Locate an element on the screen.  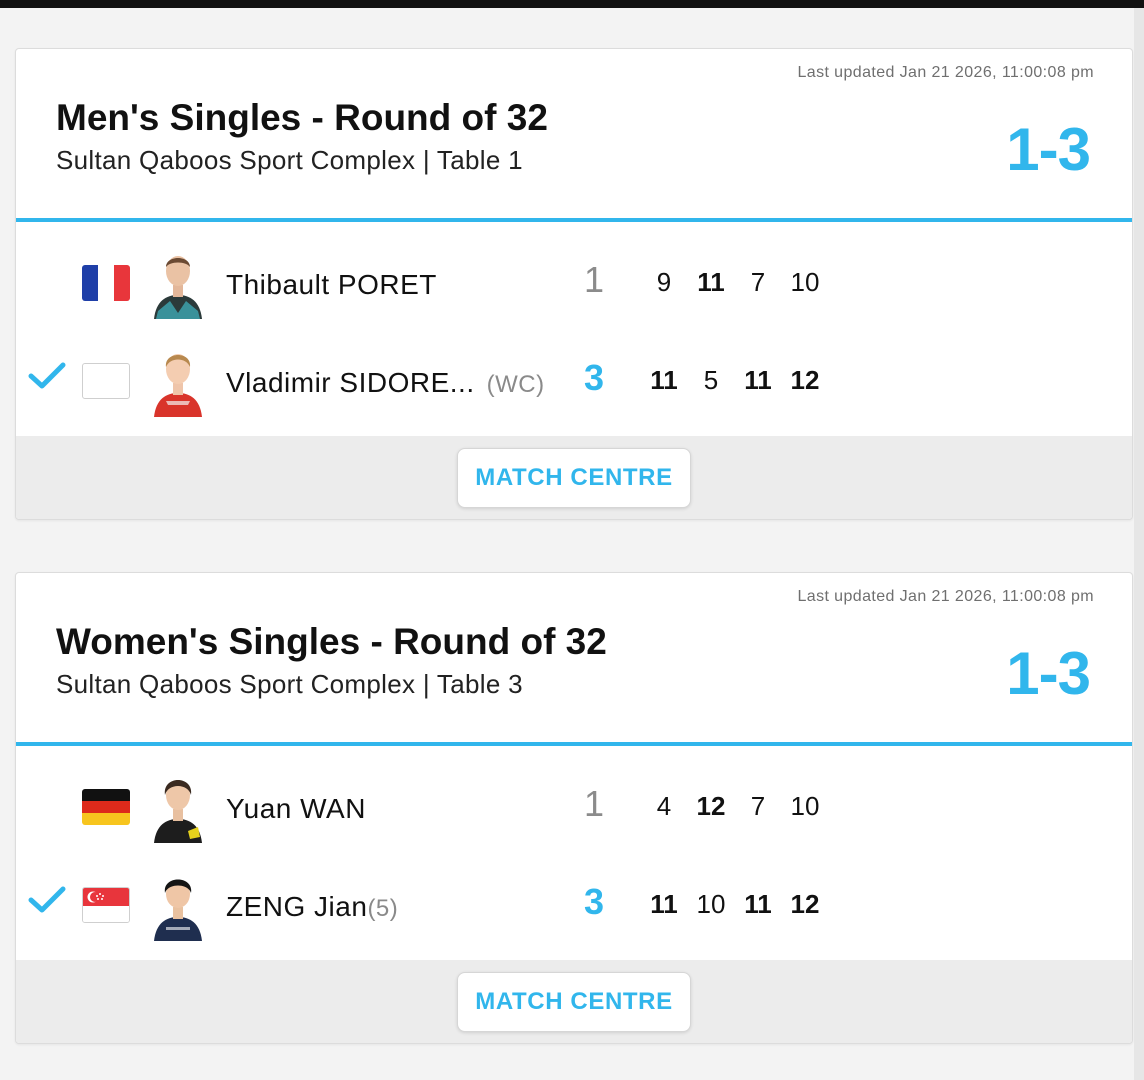
match-venue: Sultan Qaboos Sport Complex | Table 1 is located at coordinates (289, 160).